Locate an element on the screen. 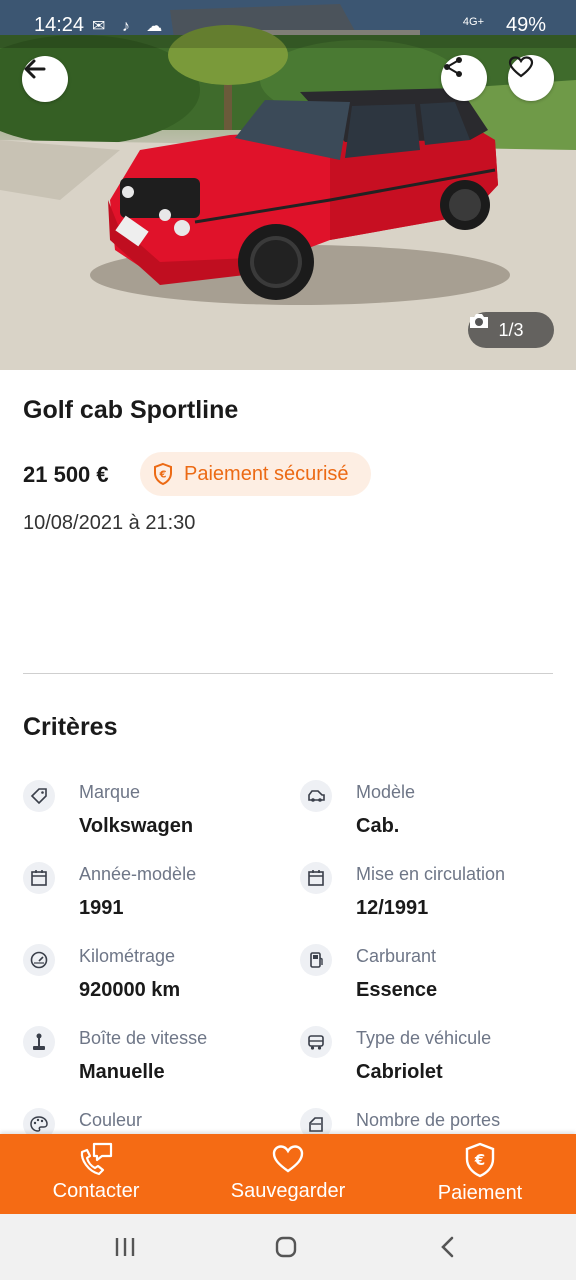 The image size is (576, 1280). criteria-label: Boîte de vitesse is located at coordinates (143, 1038).